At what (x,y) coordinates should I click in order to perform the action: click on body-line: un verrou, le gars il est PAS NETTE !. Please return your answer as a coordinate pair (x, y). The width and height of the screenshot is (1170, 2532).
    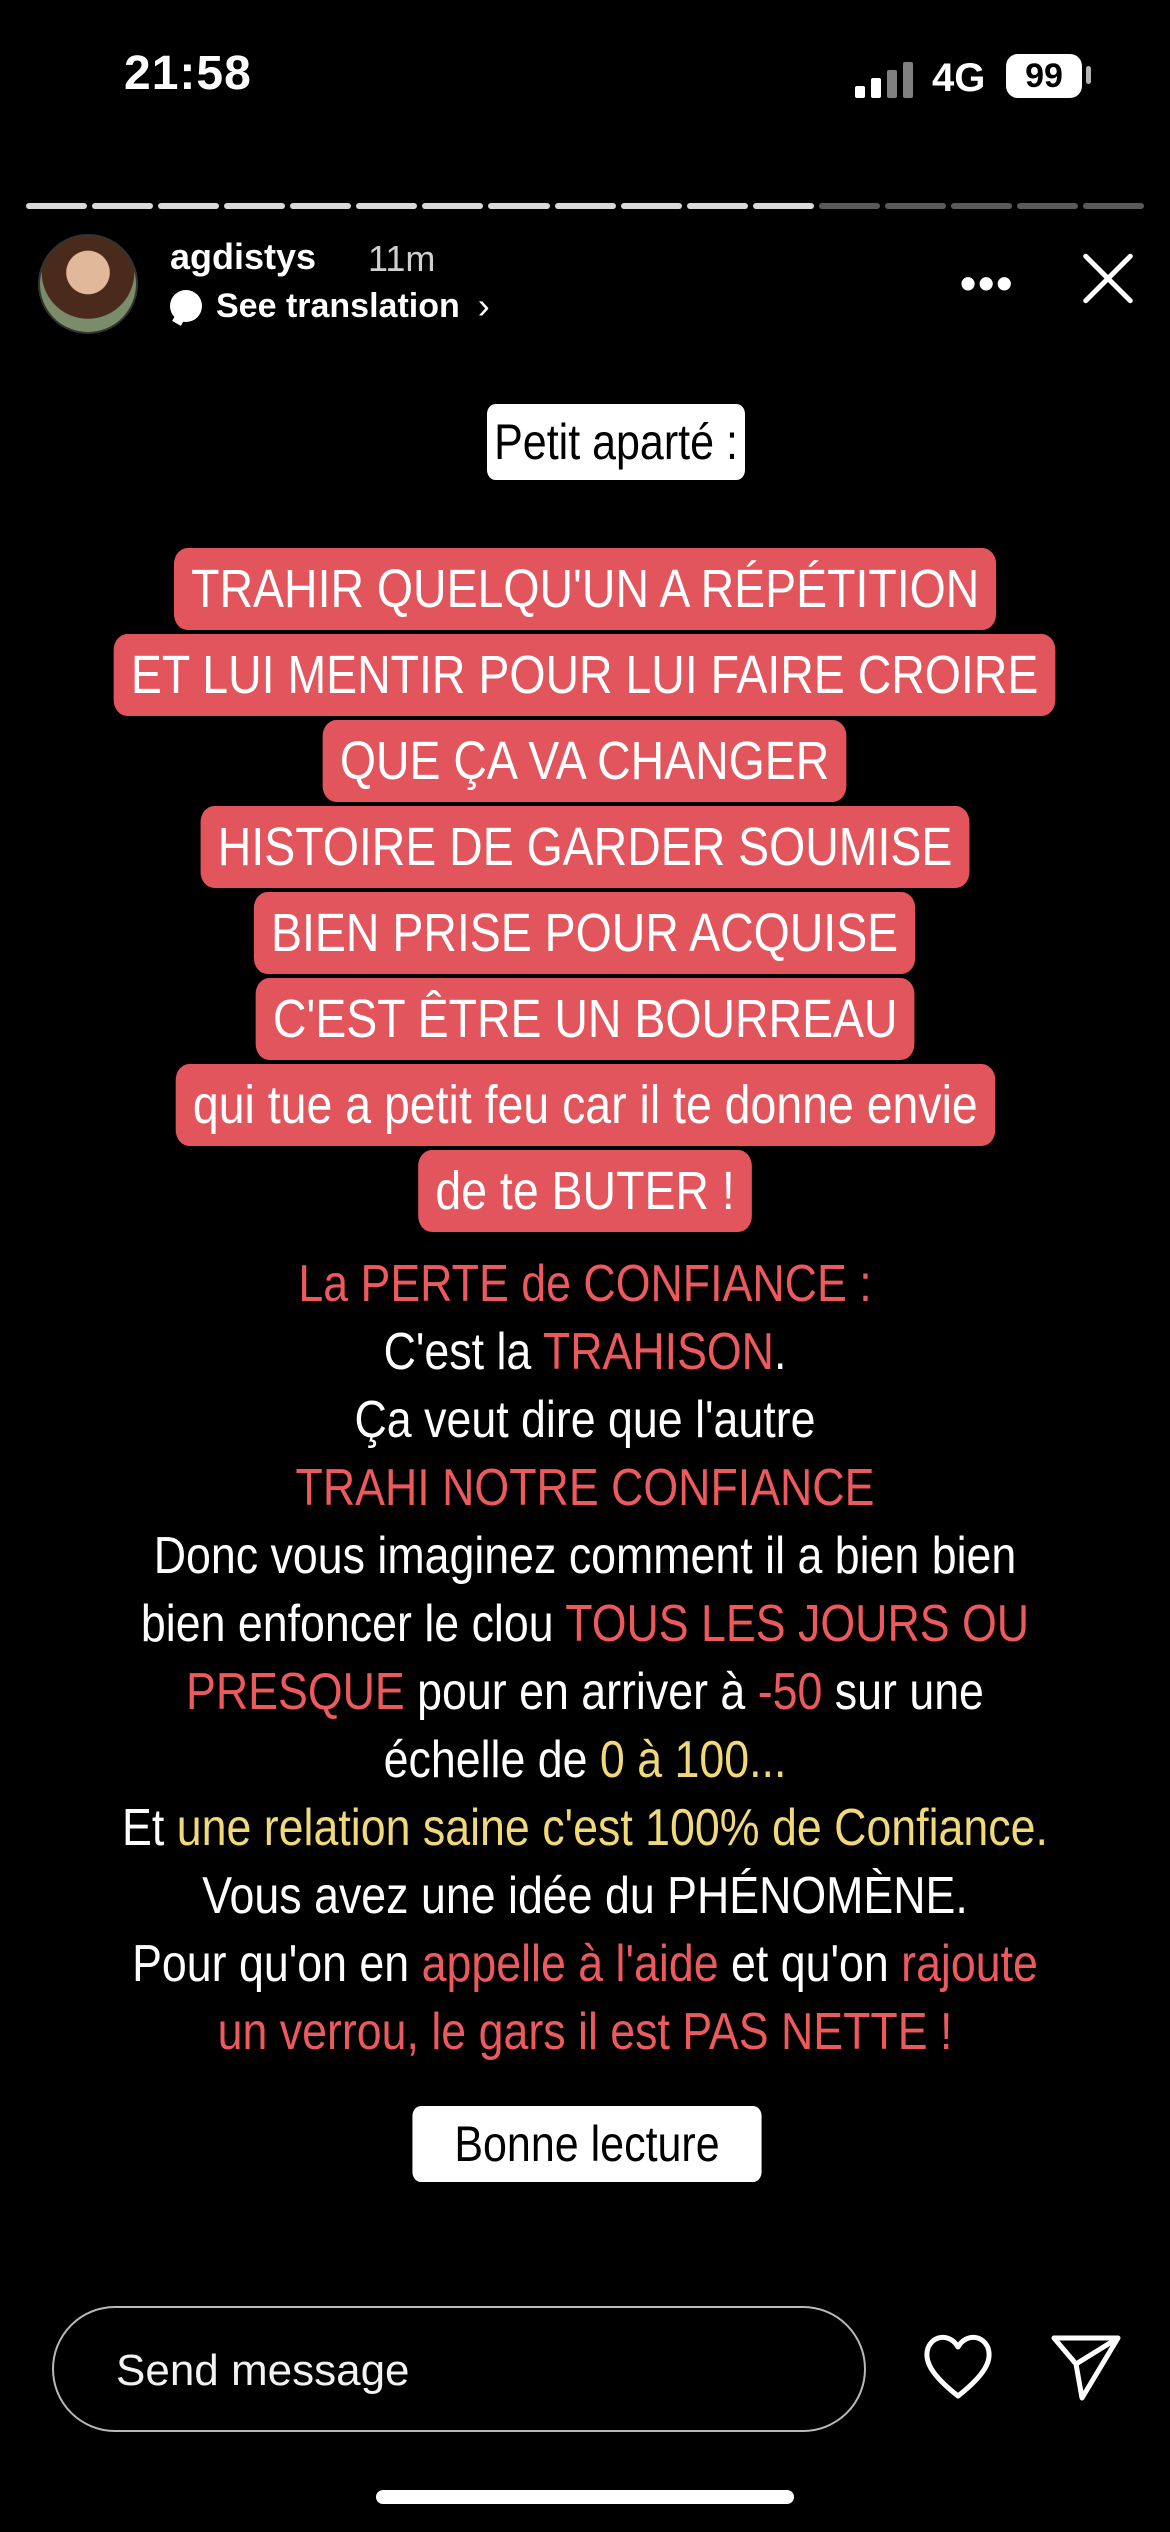
    Looking at the image, I should click on (585, 2032).